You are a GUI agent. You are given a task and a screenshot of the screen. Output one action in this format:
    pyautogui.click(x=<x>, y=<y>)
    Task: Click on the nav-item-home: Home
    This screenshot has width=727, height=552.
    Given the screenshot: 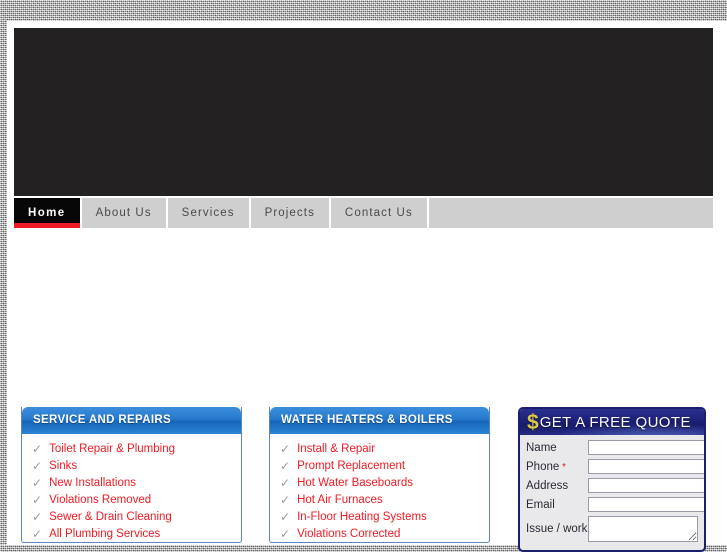 What is the action you would take?
    pyautogui.click(x=48, y=213)
    